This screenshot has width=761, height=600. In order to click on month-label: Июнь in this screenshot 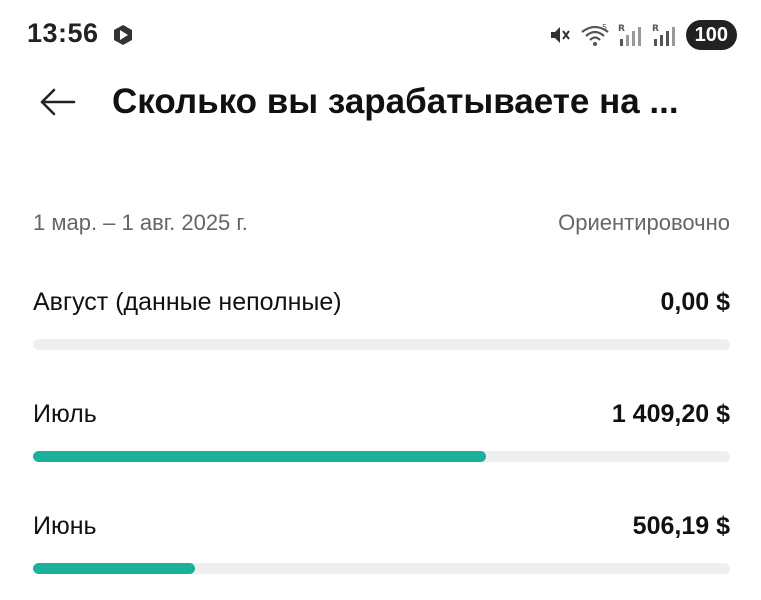, I will do `click(65, 526)`.